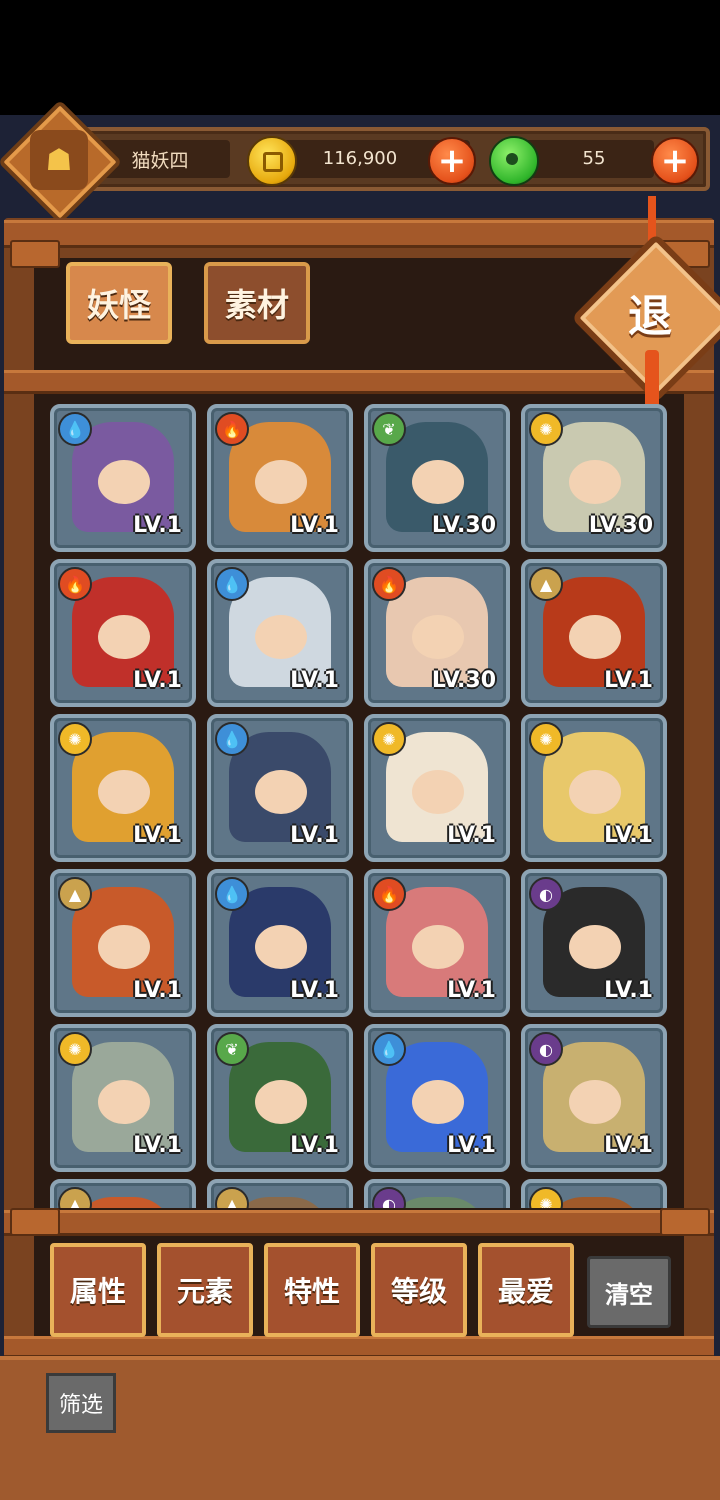 The image size is (720, 1500). Describe the element at coordinates (272, 161) in the screenshot. I see `gold-coin-icon` at that location.